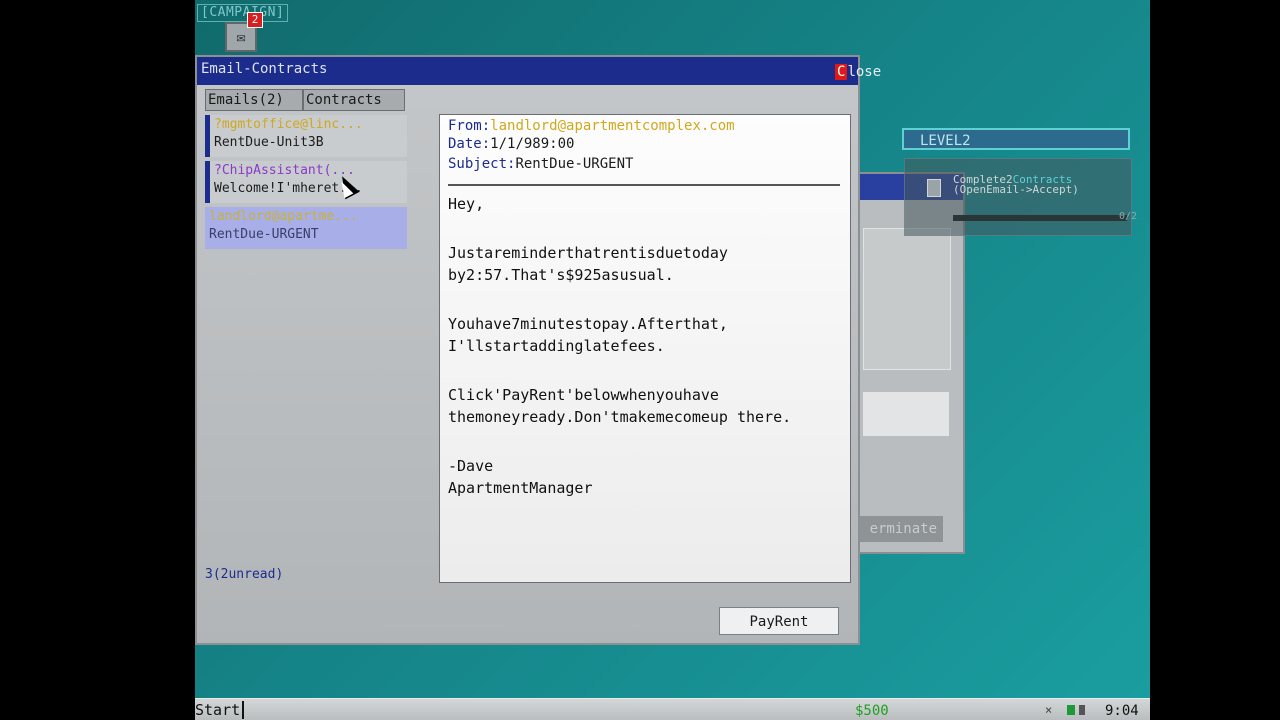 This screenshot has height=720, width=1280. Describe the element at coordinates (1016, 139) in the screenshot. I see `level-title: LEVEL2` at that location.